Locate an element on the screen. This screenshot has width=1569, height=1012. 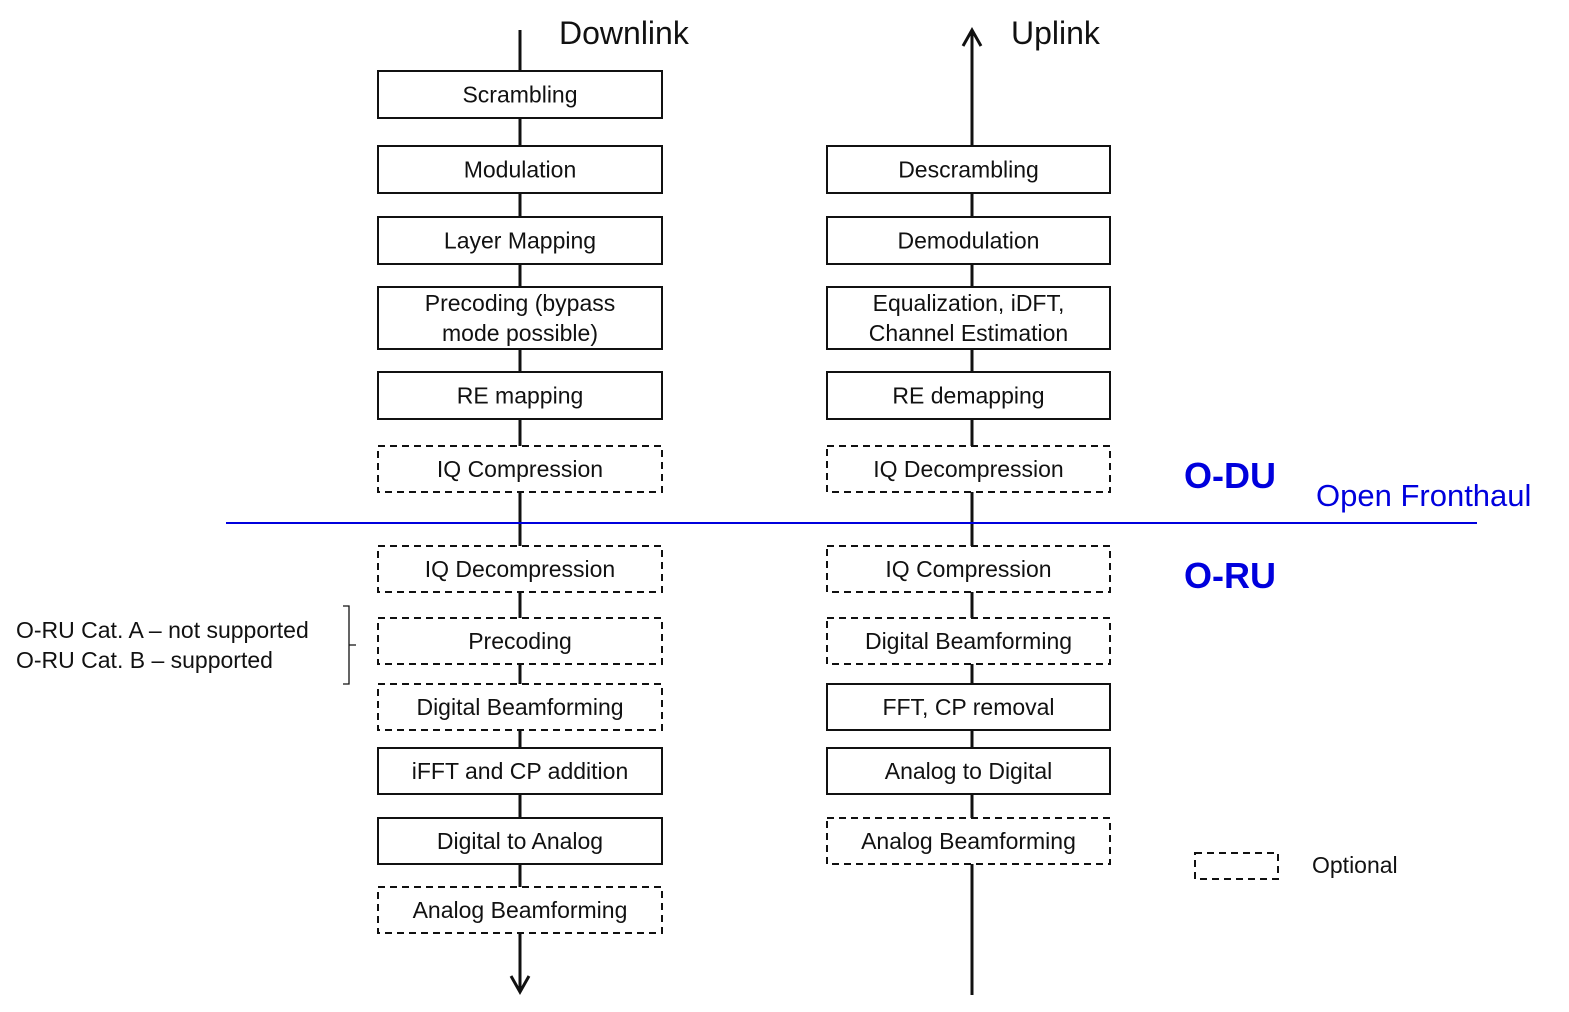
block-label: iFFT and CP addition is located at coordinates (520, 771).